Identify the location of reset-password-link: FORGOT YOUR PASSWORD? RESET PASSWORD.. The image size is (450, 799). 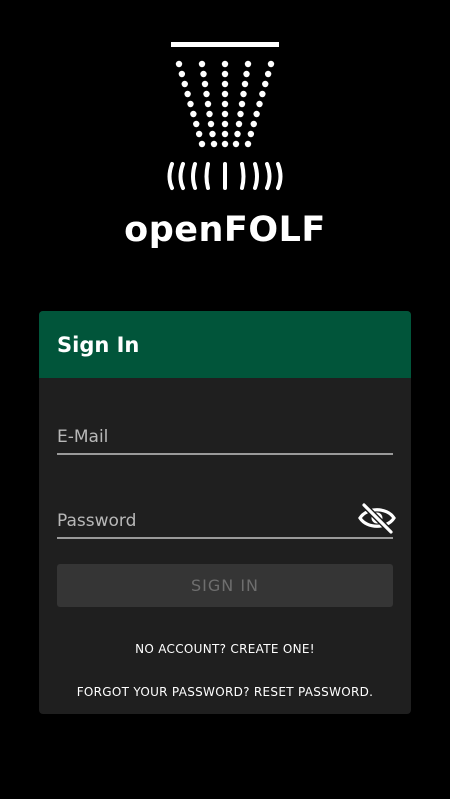
(225, 692).